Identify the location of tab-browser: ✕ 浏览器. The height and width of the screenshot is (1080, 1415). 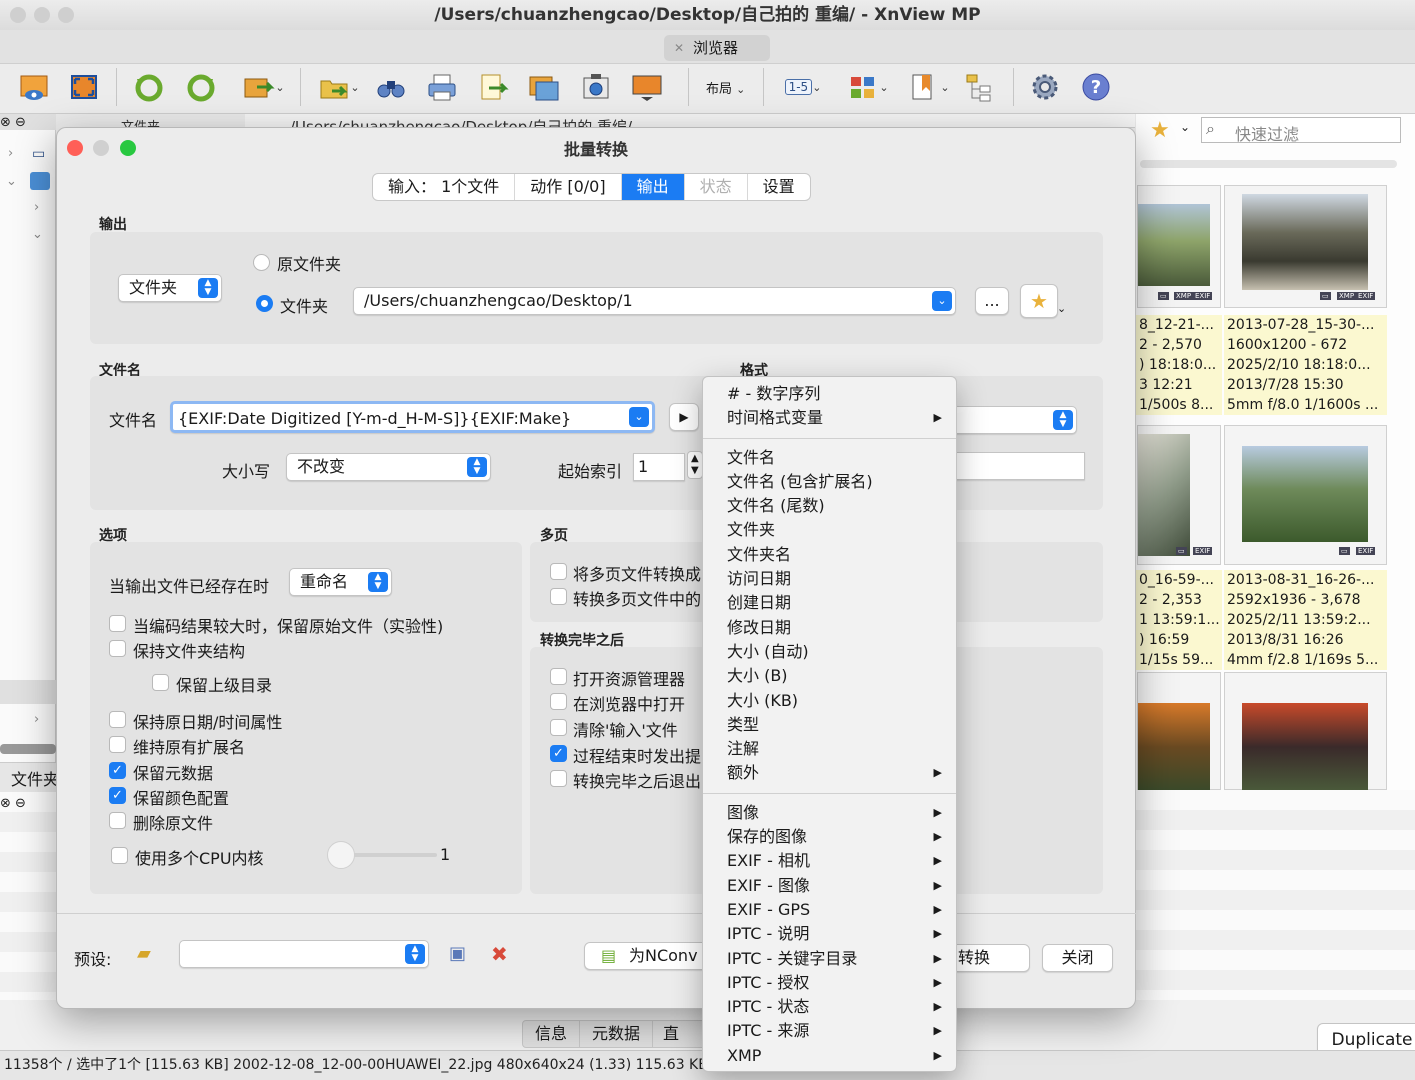
(717, 48).